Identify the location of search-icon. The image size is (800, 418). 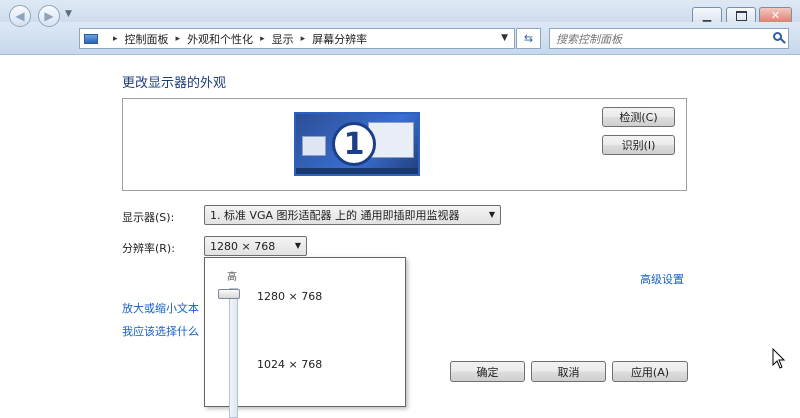
(777, 36).